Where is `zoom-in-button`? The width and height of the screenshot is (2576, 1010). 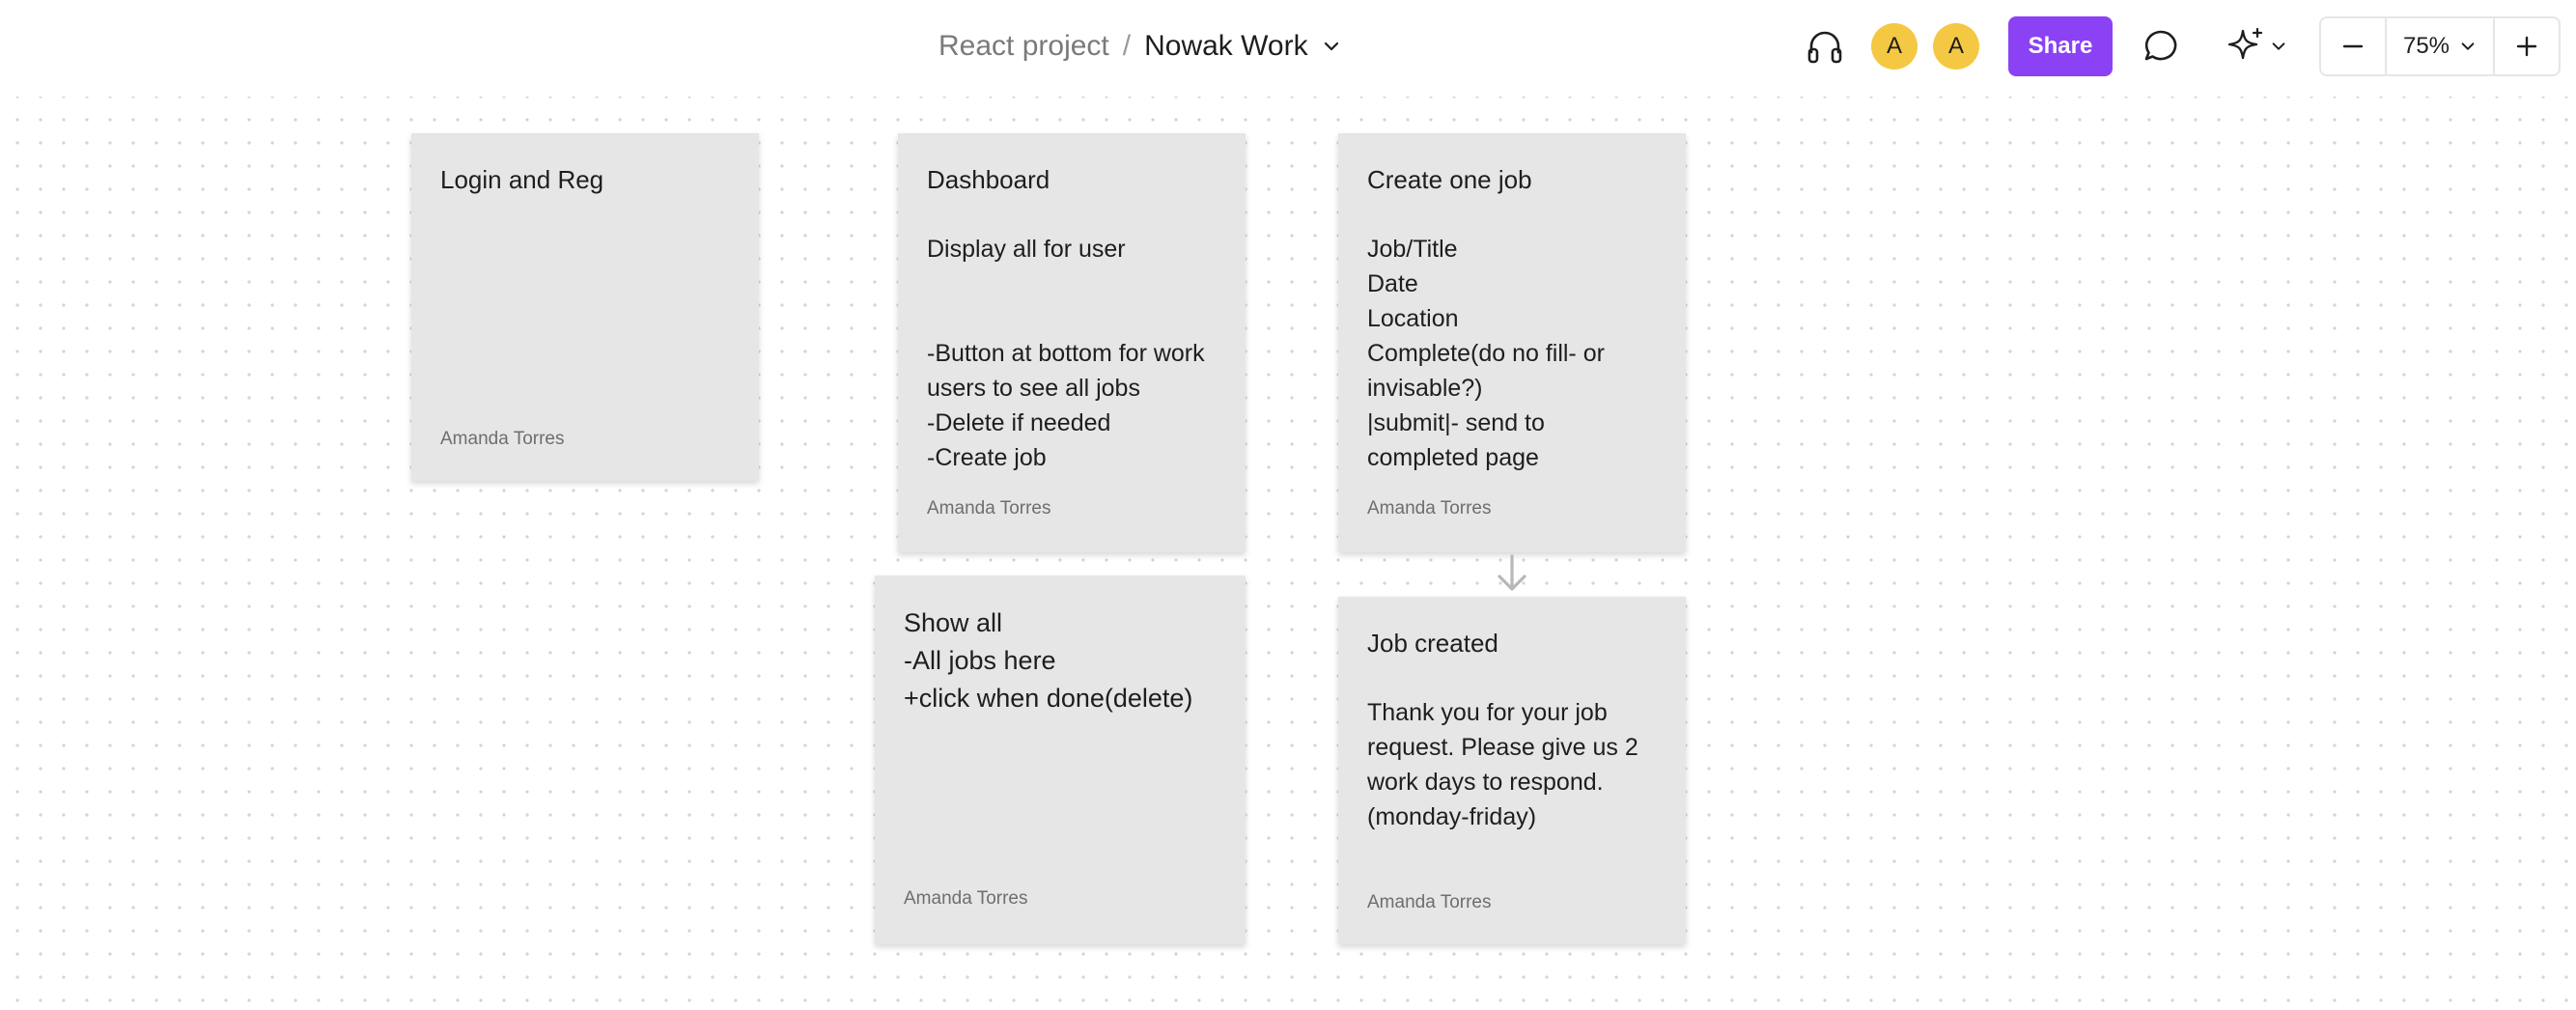
zoom-in-button is located at coordinates (2527, 46).